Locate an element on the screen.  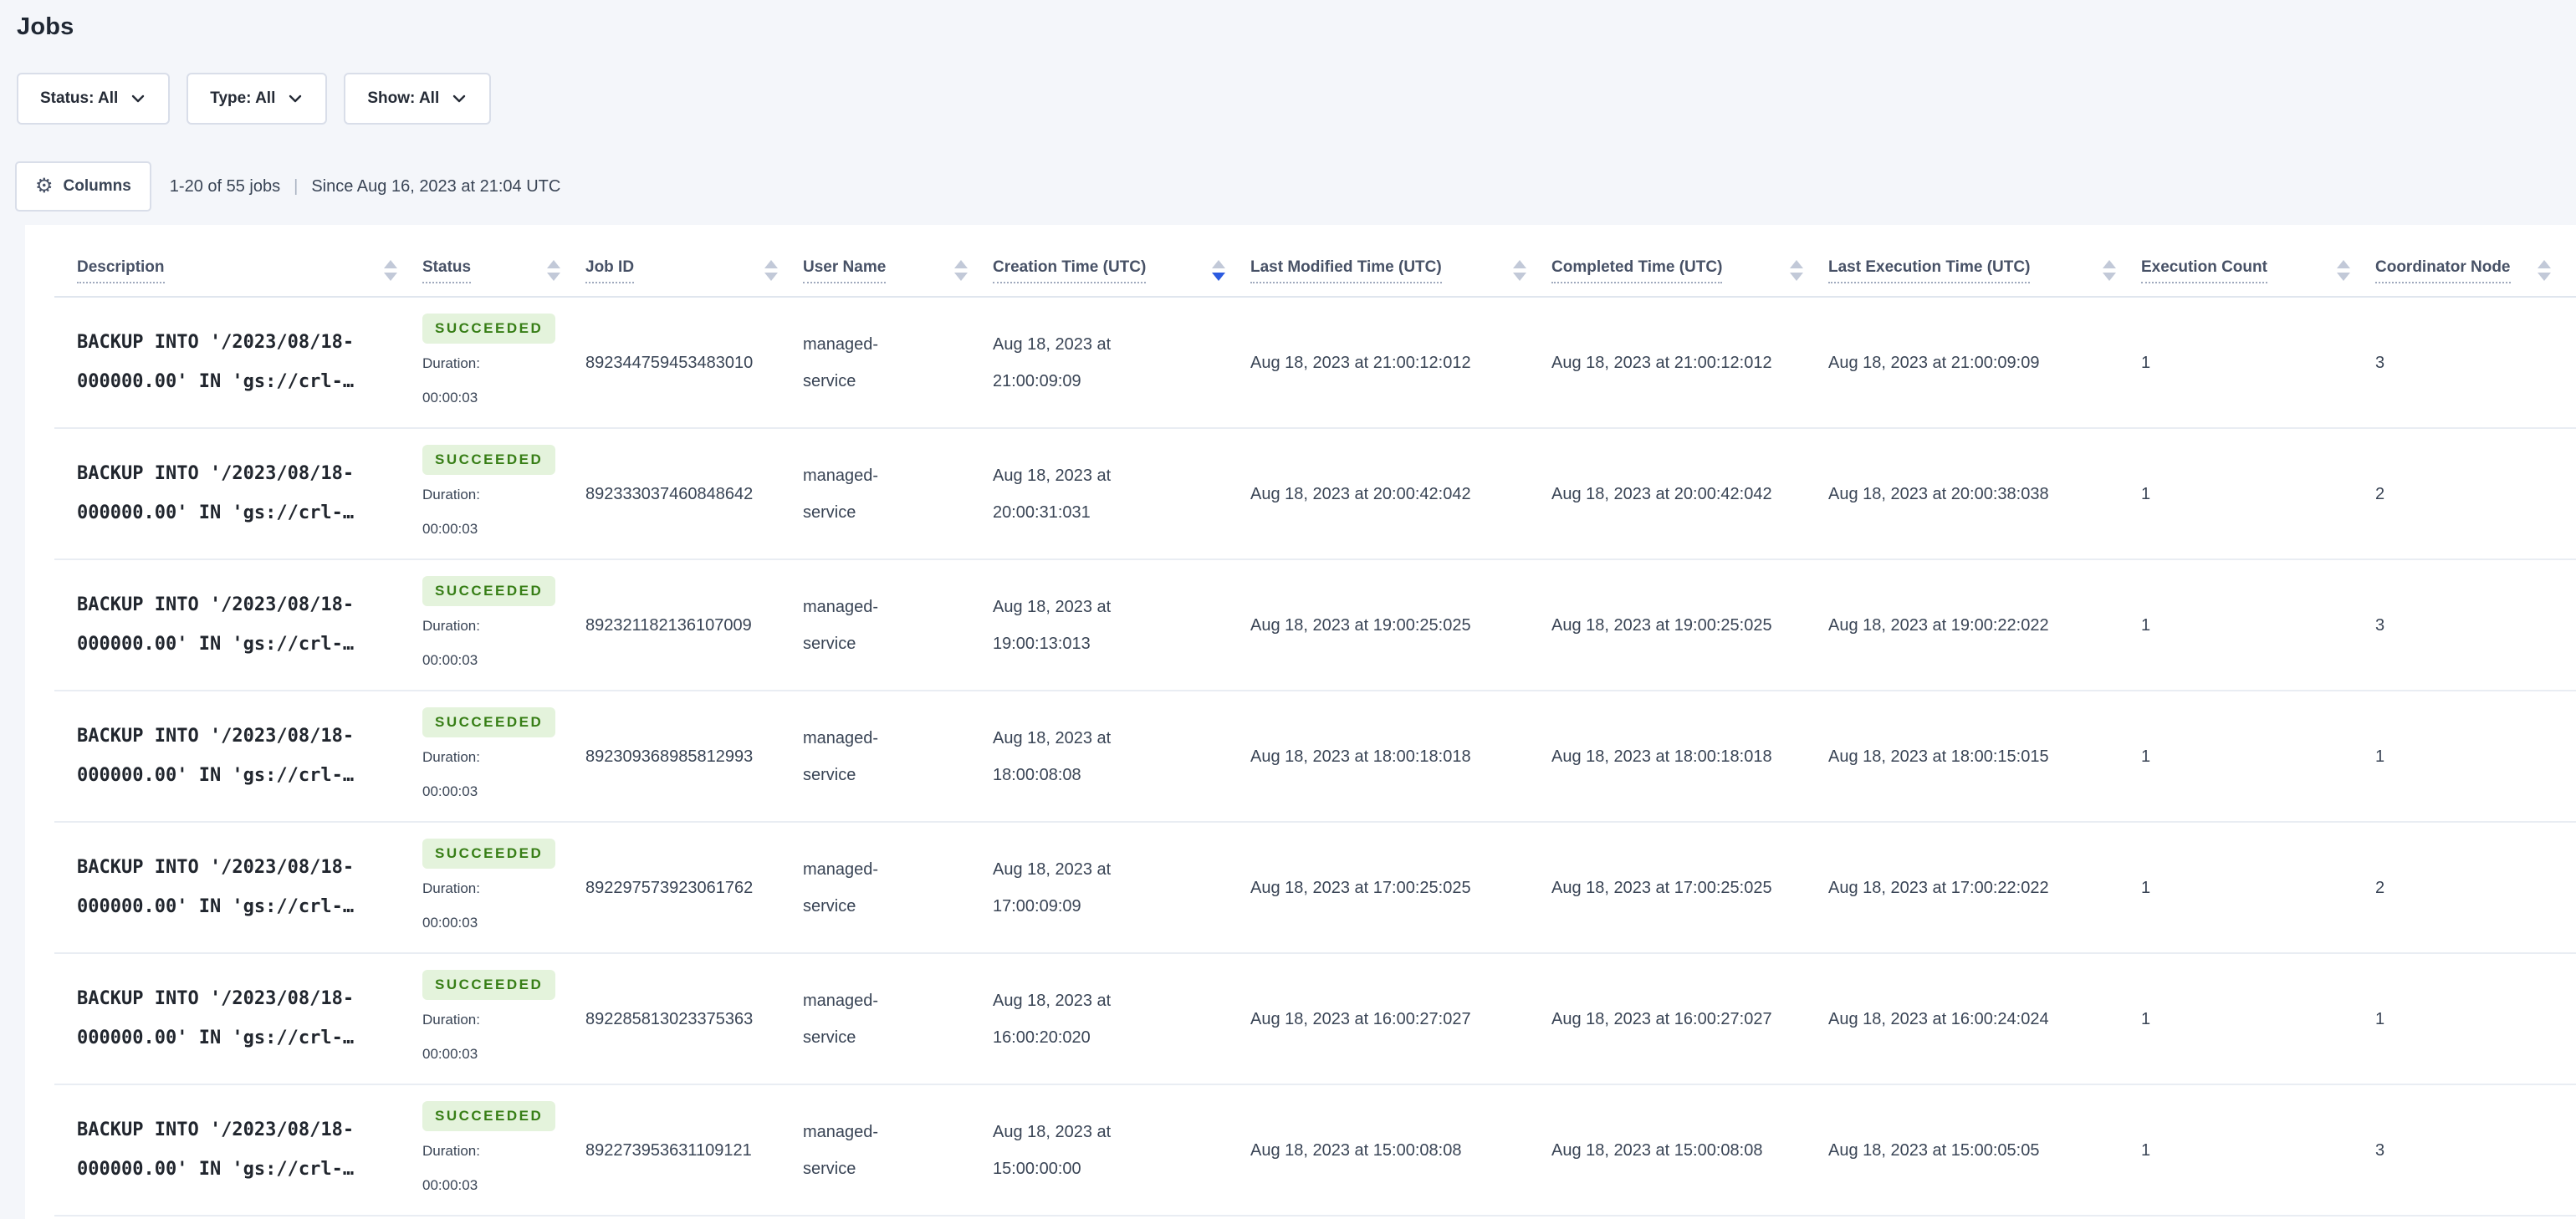
creation-time-cell: Aug 18, 2023 at 19:00:13:013 is located at coordinates (1052, 625).